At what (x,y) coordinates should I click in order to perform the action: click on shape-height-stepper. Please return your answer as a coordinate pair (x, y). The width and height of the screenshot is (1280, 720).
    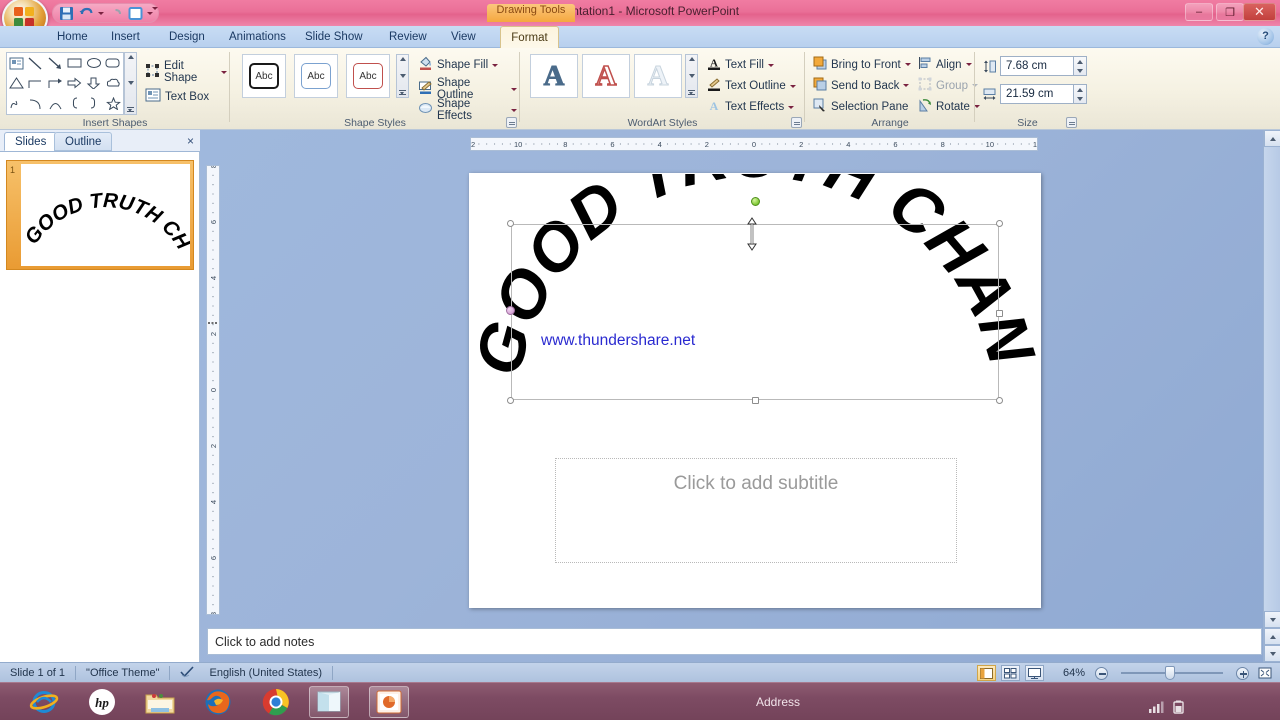
    Looking at the image, I should click on (1080, 66).